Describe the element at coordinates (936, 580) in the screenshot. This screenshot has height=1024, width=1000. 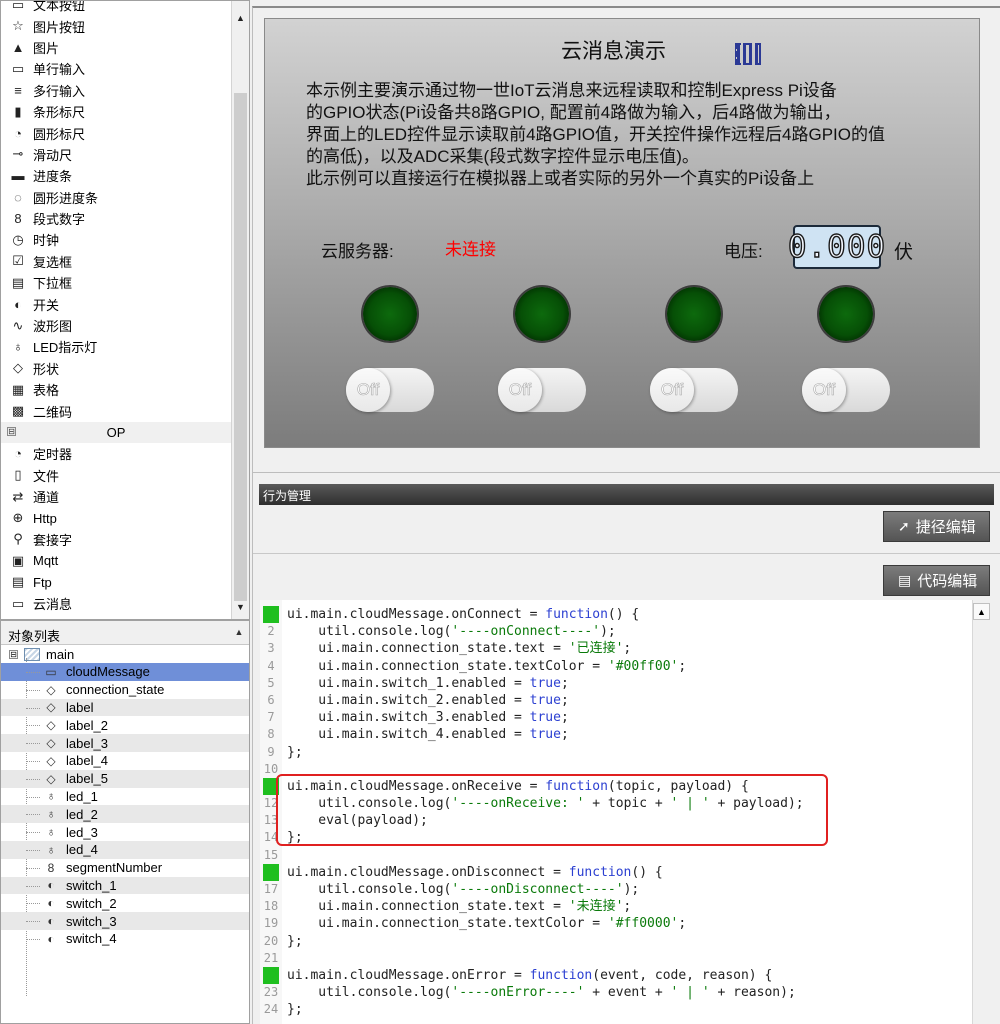
I see `code-edit-button: ▤ 代码编辑` at that location.